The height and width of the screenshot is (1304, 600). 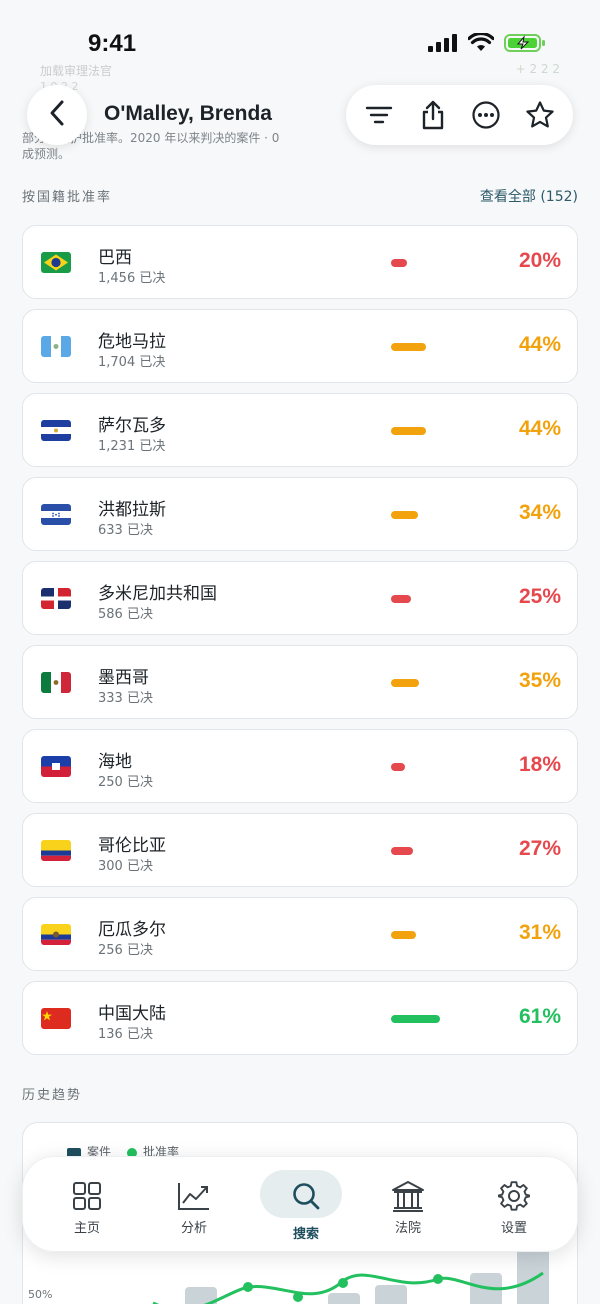 I want to click on tab-search-label: 搜索, so click(x=305, y=1234).